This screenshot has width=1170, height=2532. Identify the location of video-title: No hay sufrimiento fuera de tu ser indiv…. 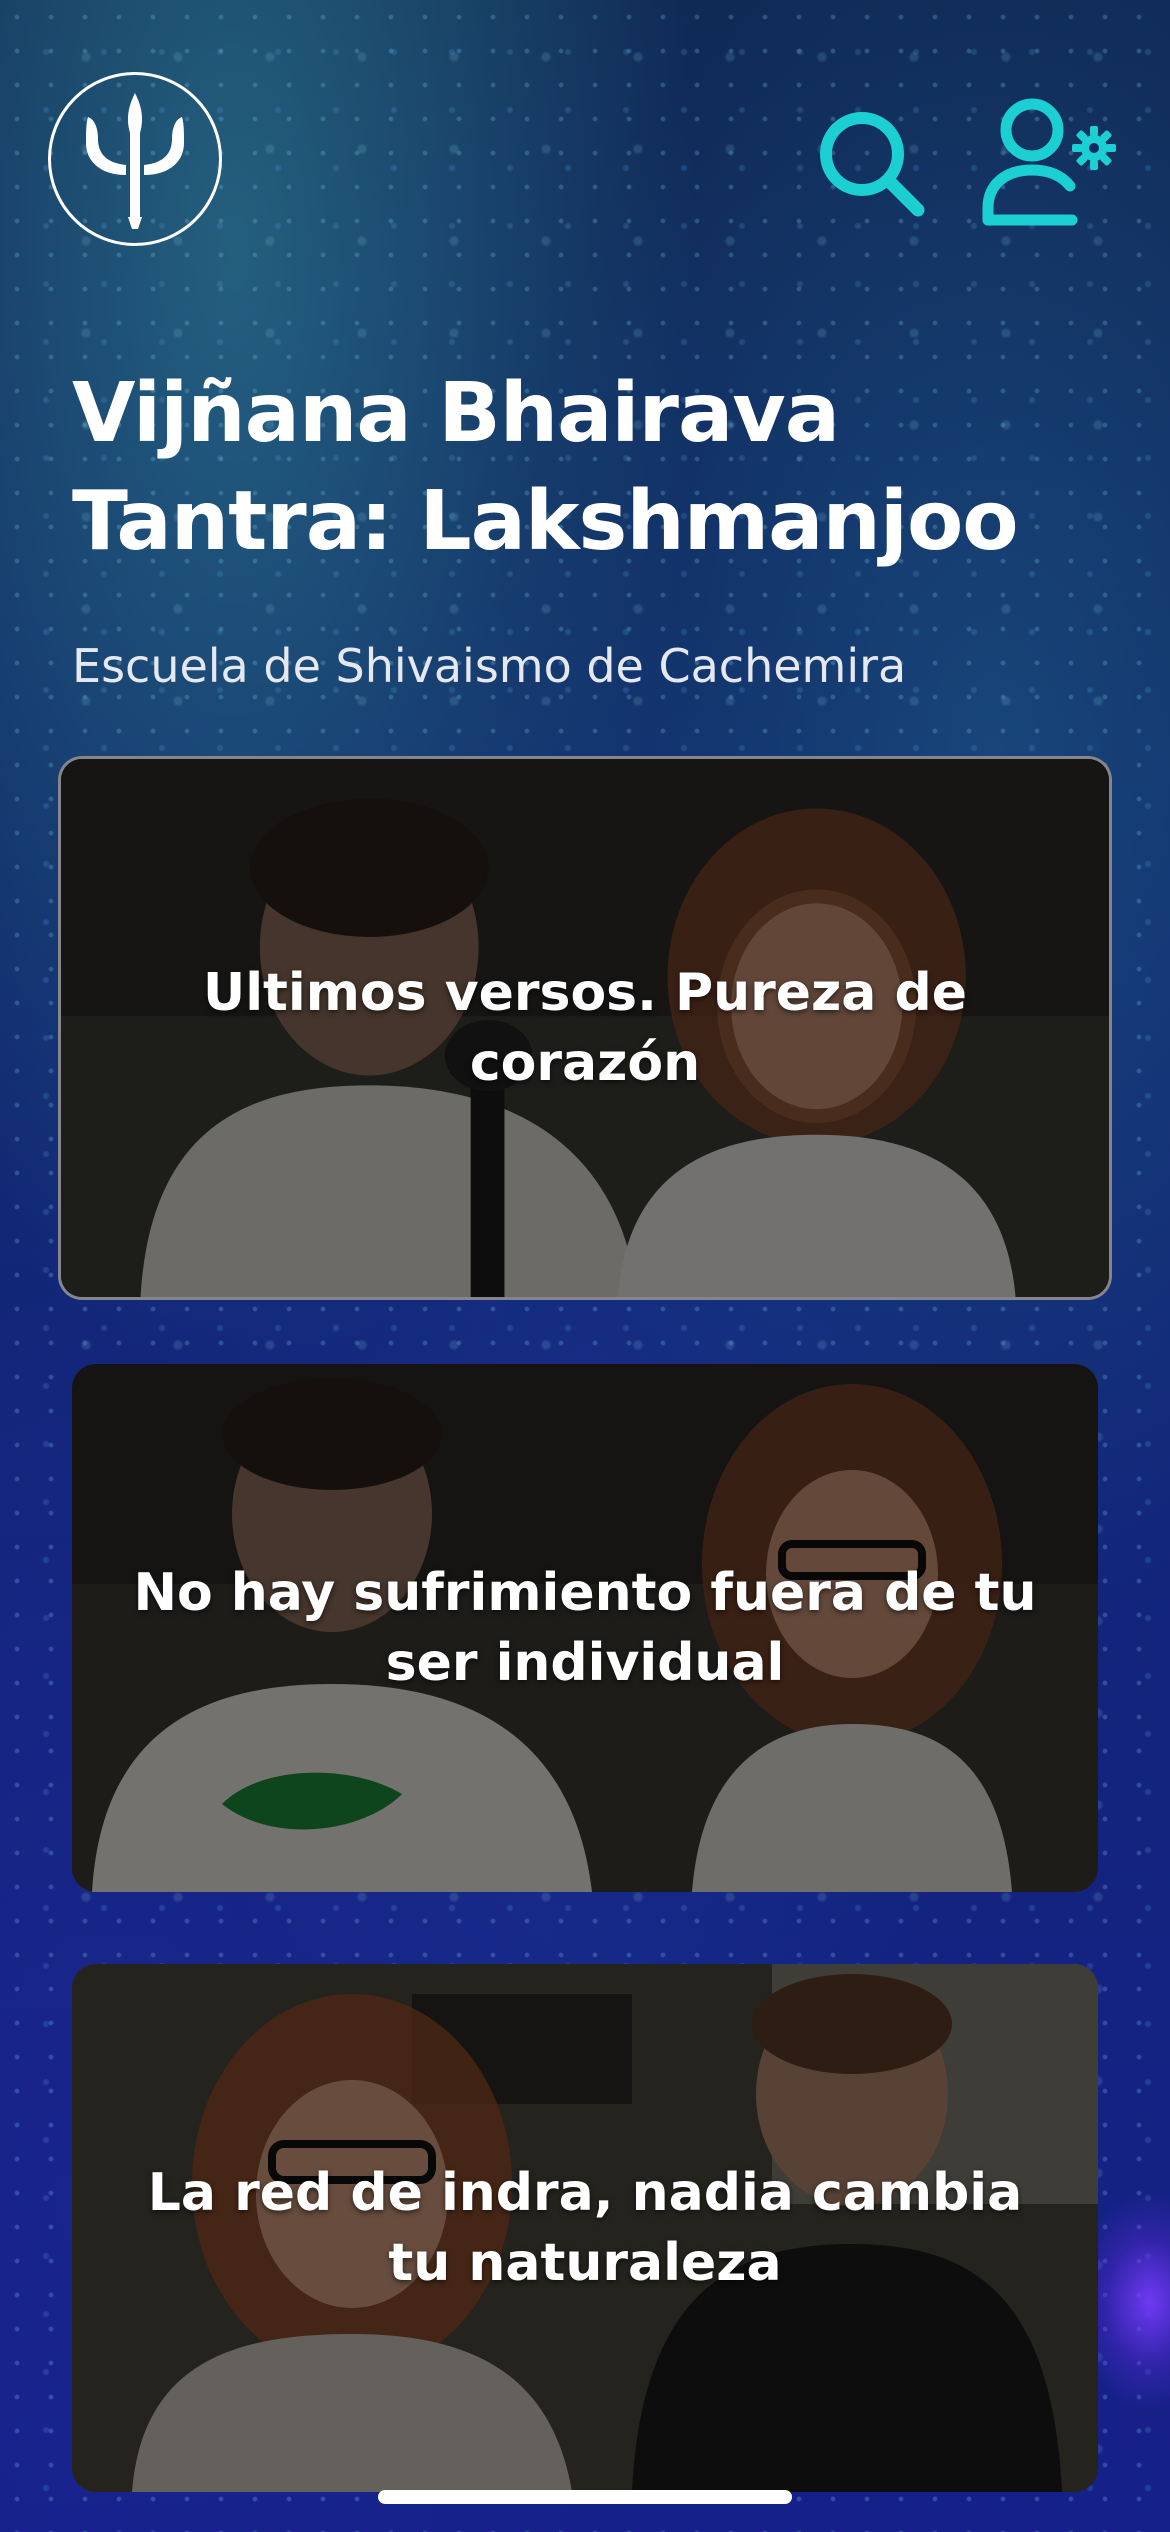
(585, 1628).